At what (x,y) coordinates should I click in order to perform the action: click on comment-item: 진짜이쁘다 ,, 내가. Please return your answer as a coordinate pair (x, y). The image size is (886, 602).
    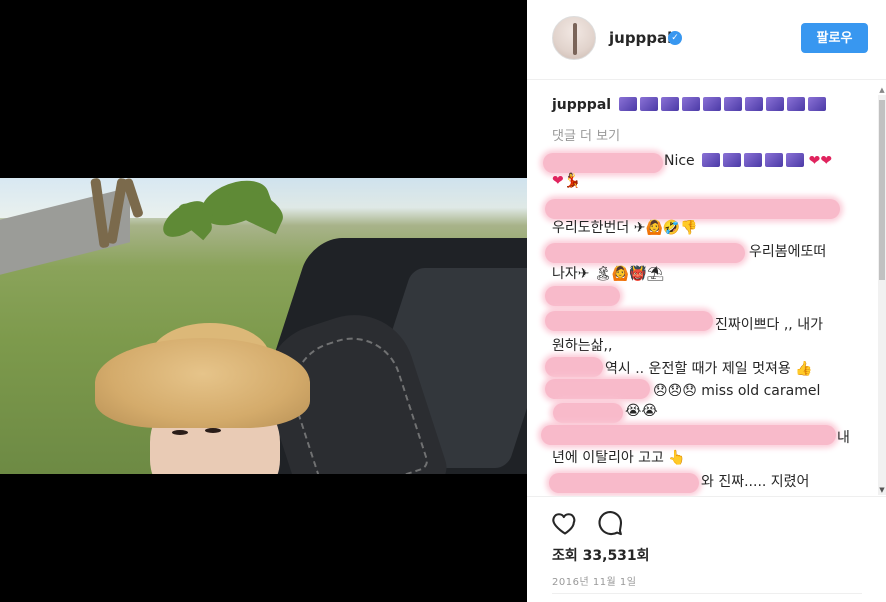
    Looking at the image, I should click on (769, 325).